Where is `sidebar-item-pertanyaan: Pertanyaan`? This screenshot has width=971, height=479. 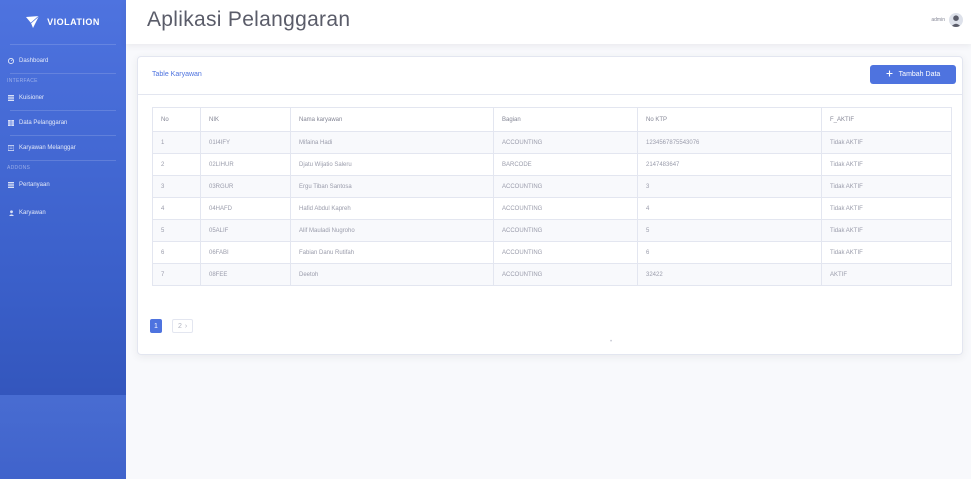 sidebar-item-pertanyaan: Pertanyaan is located at coordinates (63, 185).